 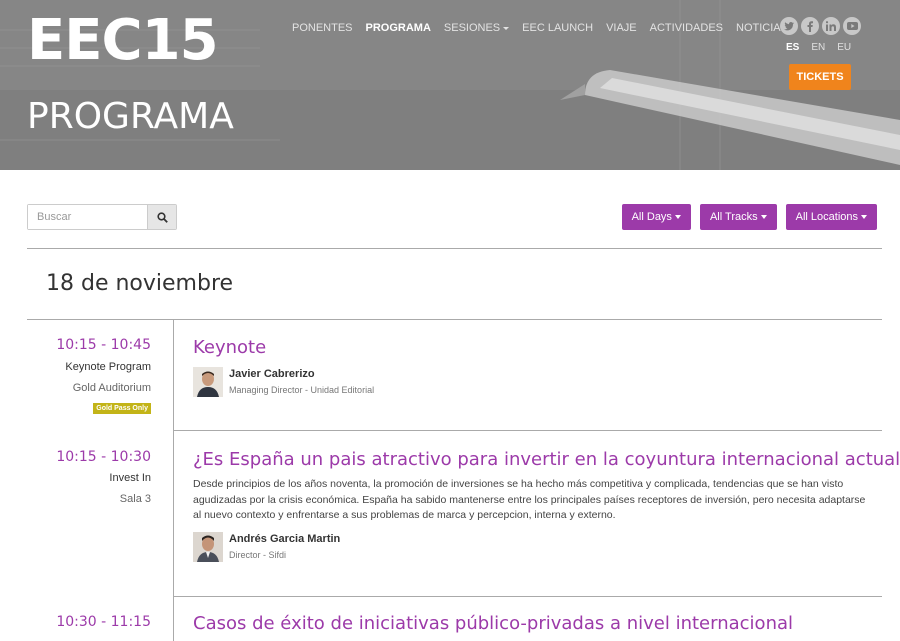 What do you see at coordinates (229, 347) in the screenshot?
I see `session-title: Keynote` at bounding box center [229, 347].